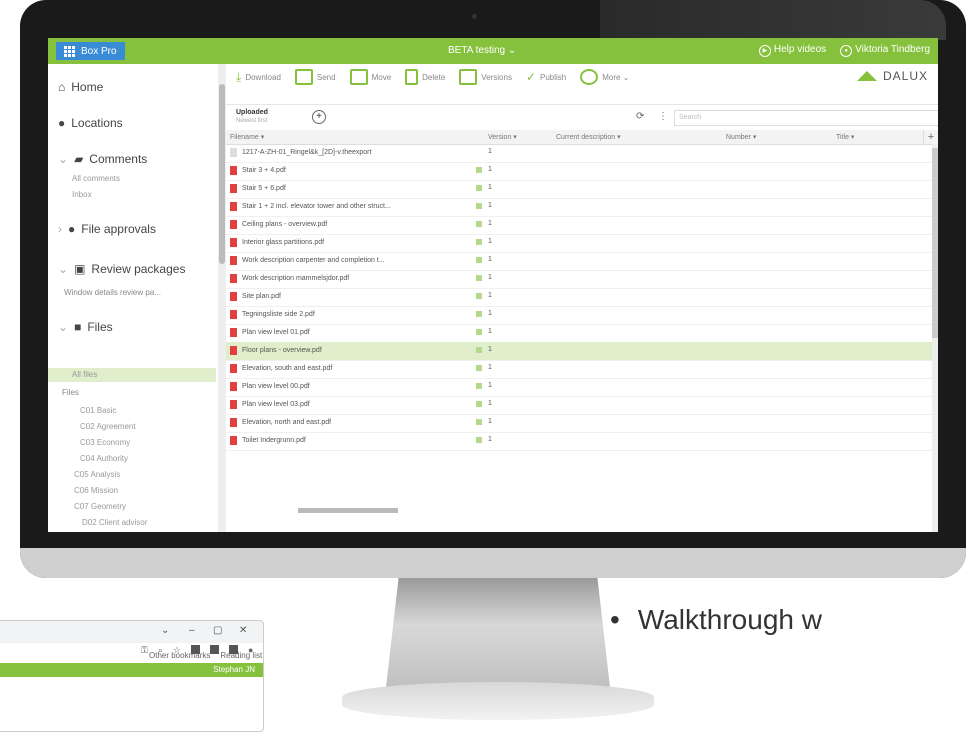 The image size is (966, 732). I want to click on table-row: Elevation, north and east.pdf 1, so click(582, 423).